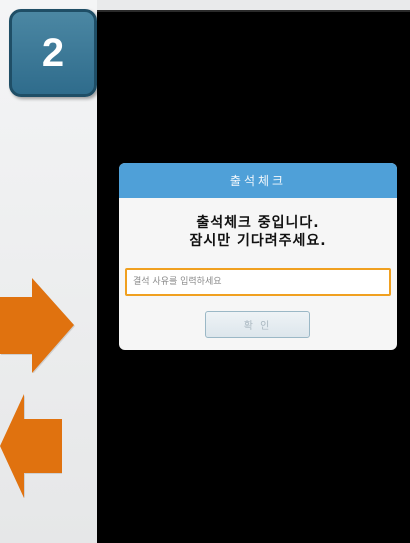  I want to click on dialog-title: 출석체크, so click(258, 181).